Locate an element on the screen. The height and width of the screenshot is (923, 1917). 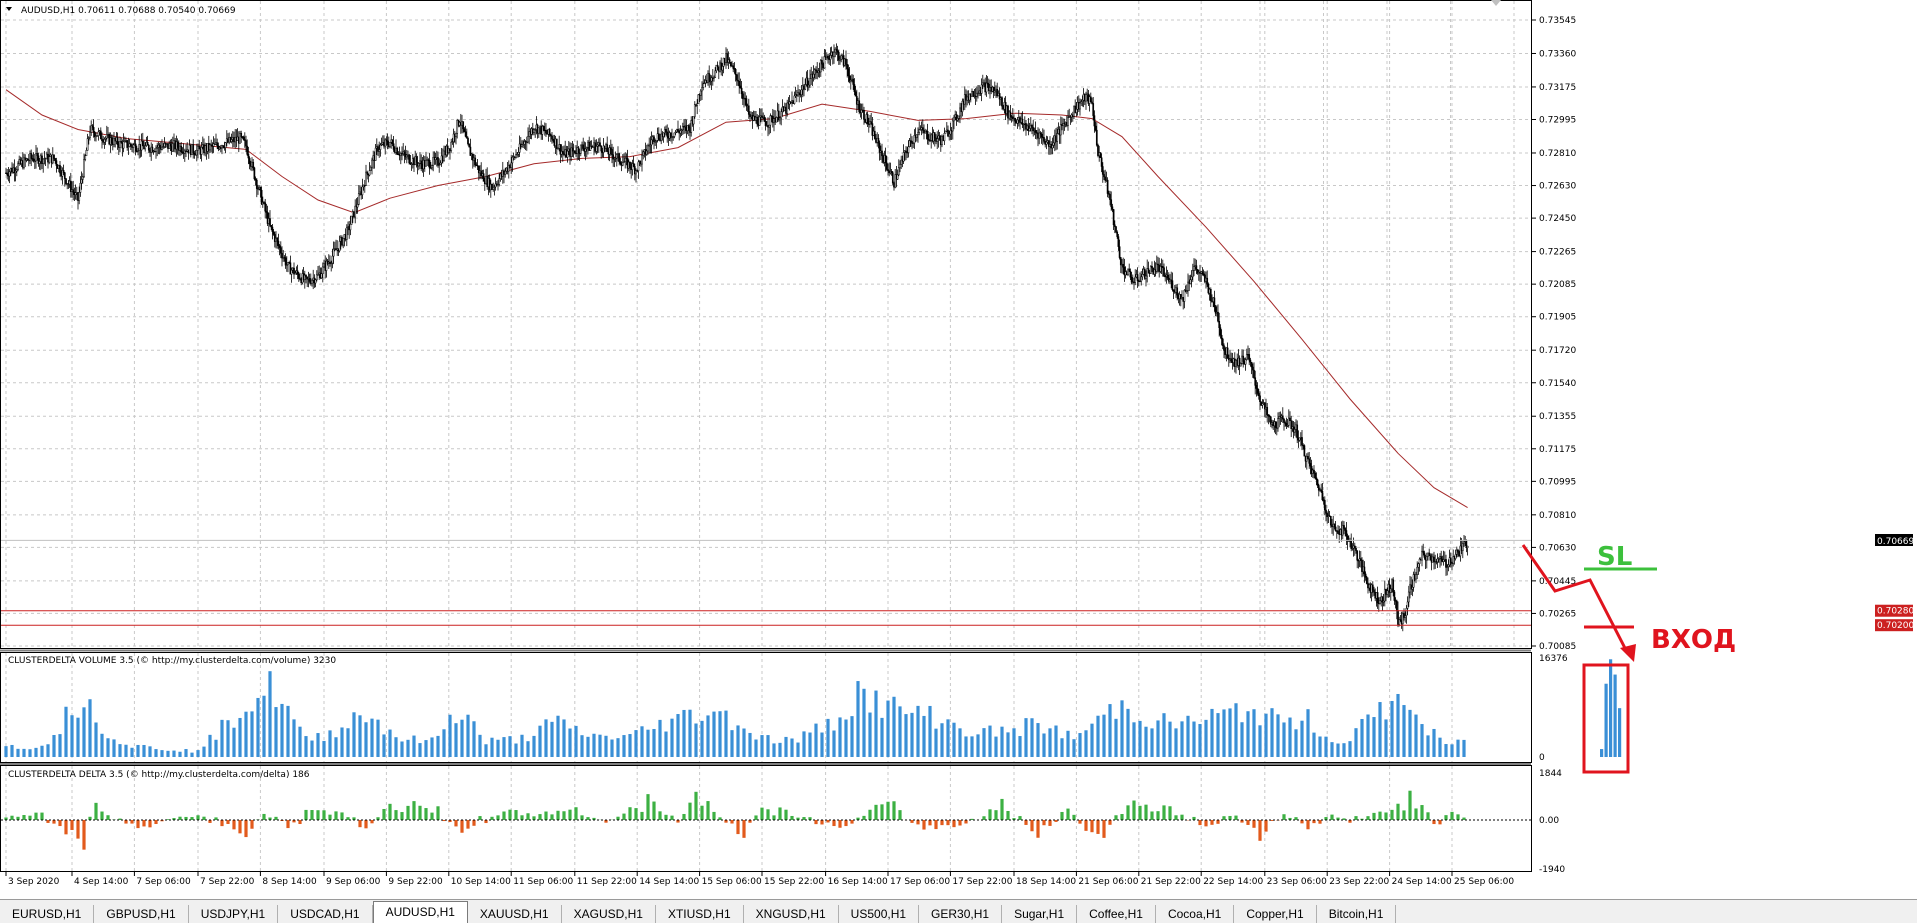
delta-panel-frame is located at coordinates (766, 819).